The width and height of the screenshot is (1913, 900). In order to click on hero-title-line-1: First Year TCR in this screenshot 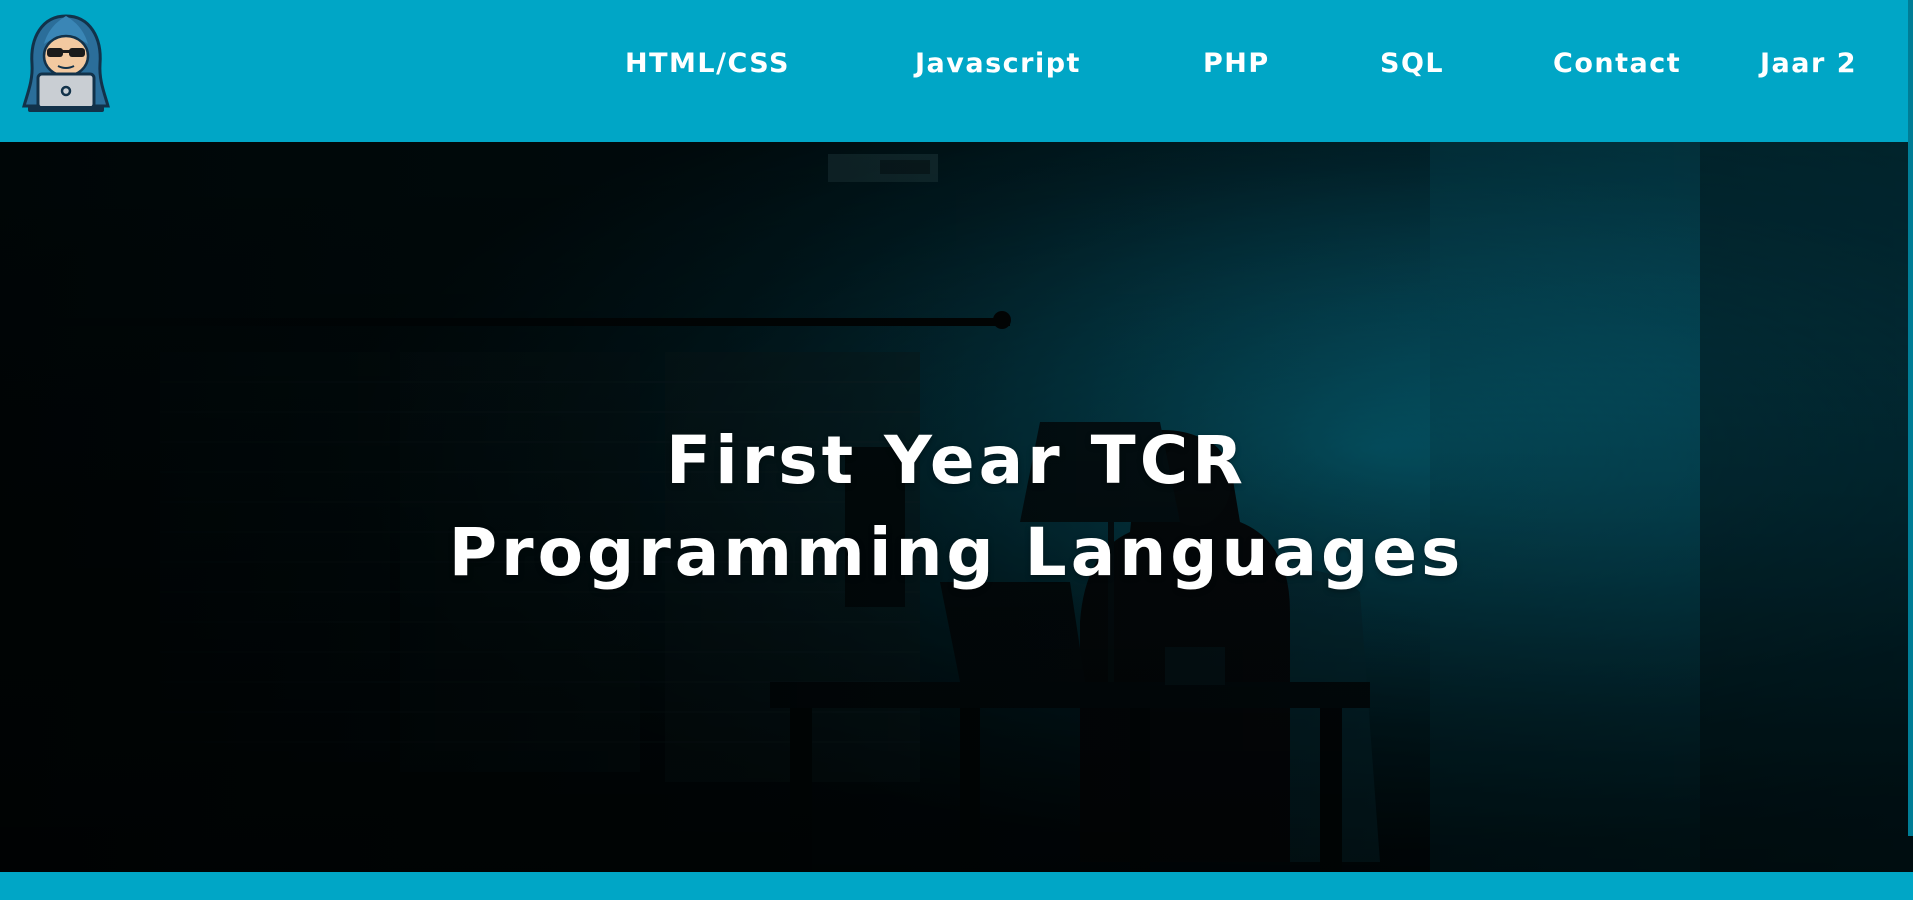, I will do `click(956, 460)`.